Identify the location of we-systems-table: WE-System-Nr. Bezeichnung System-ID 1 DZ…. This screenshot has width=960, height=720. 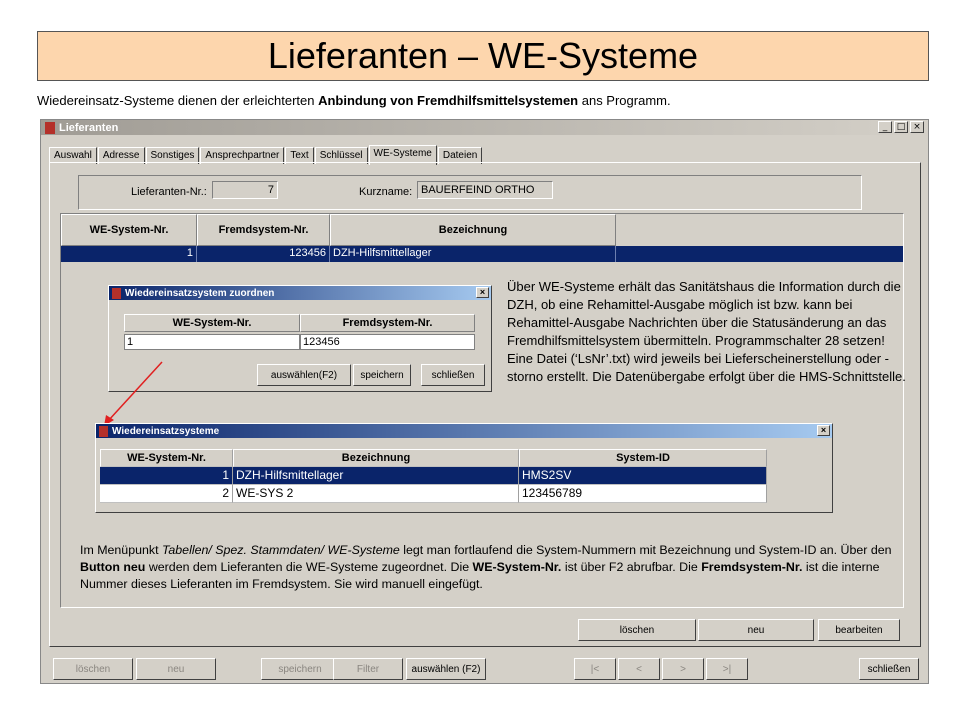
(465, 476).